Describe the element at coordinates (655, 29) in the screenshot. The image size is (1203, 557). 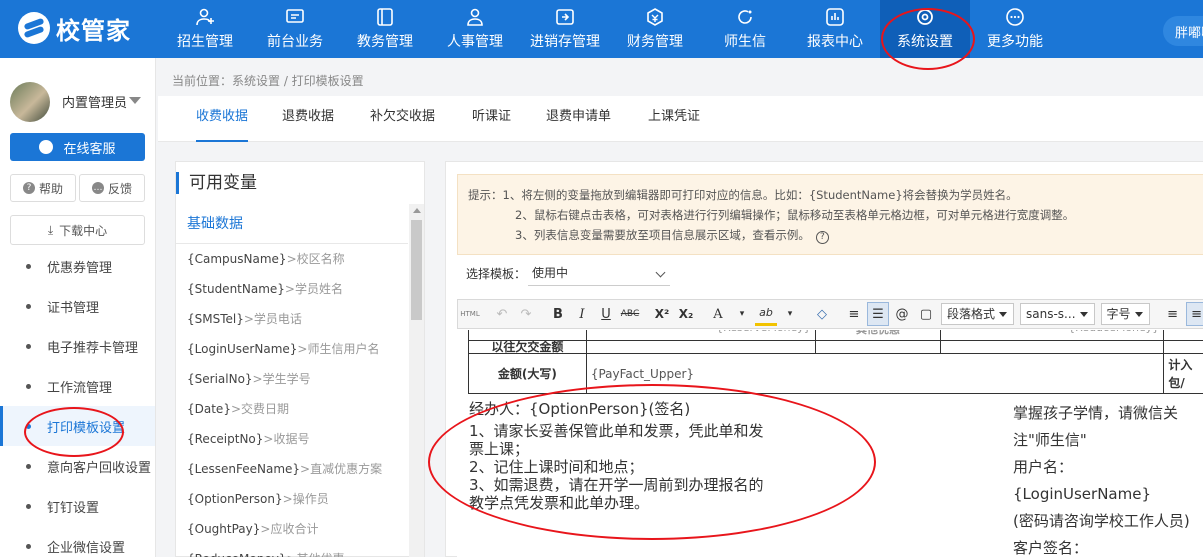
I see `nav-item-5: 财务管理` at that location.